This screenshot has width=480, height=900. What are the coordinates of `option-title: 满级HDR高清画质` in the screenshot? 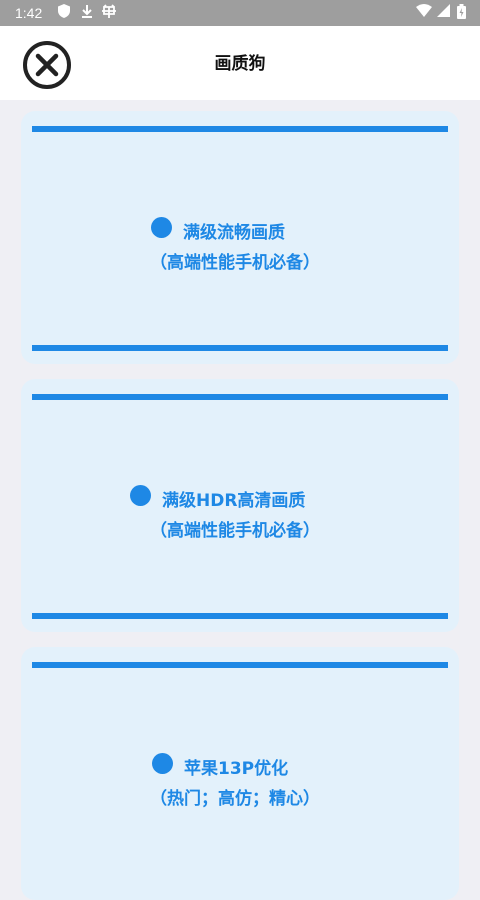 It's located at (234, 501).